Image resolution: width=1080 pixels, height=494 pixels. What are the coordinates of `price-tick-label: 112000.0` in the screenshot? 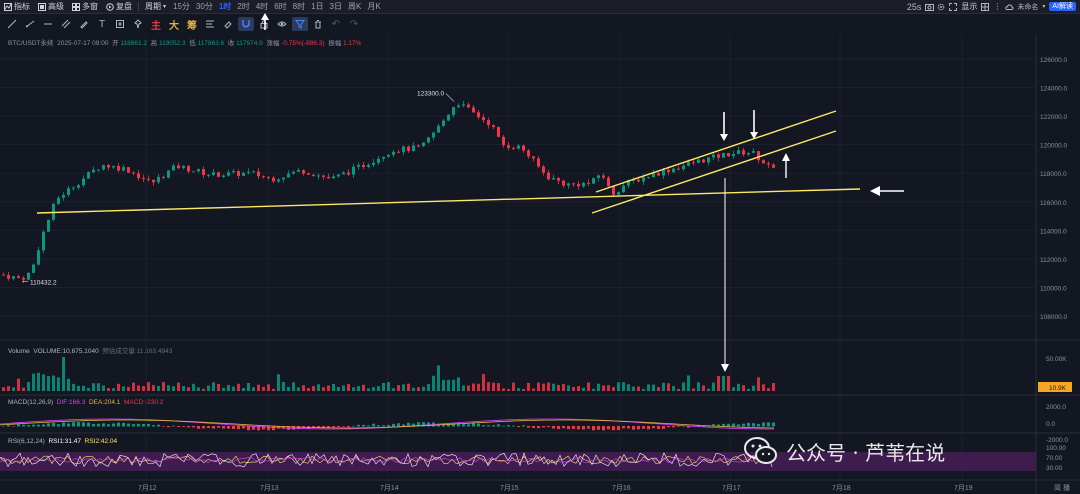 It's located at (1053, 260).